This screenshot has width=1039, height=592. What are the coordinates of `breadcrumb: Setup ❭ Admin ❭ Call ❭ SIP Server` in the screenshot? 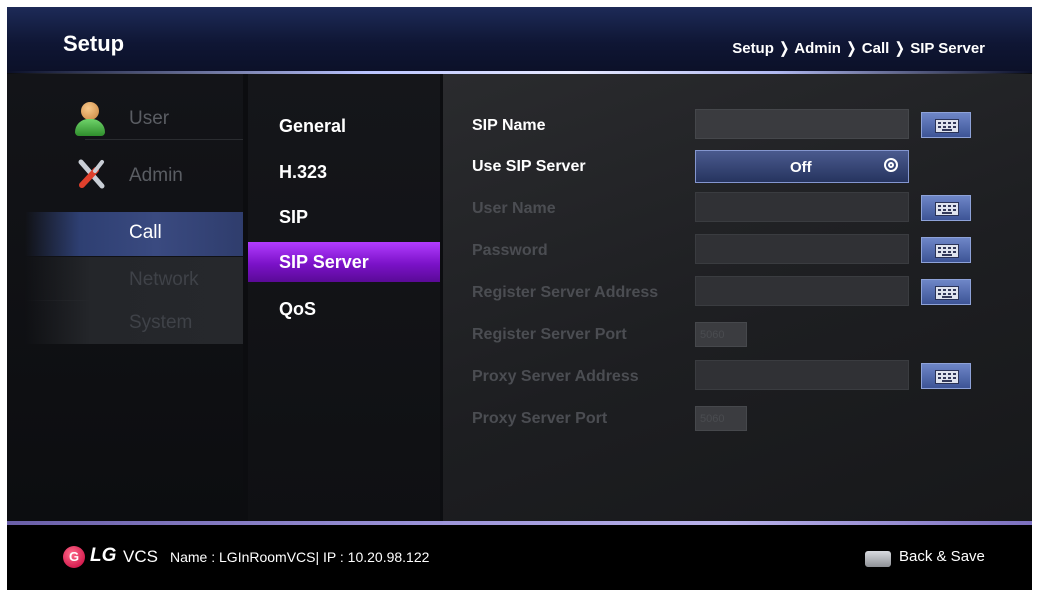 It's located at (858, 48).